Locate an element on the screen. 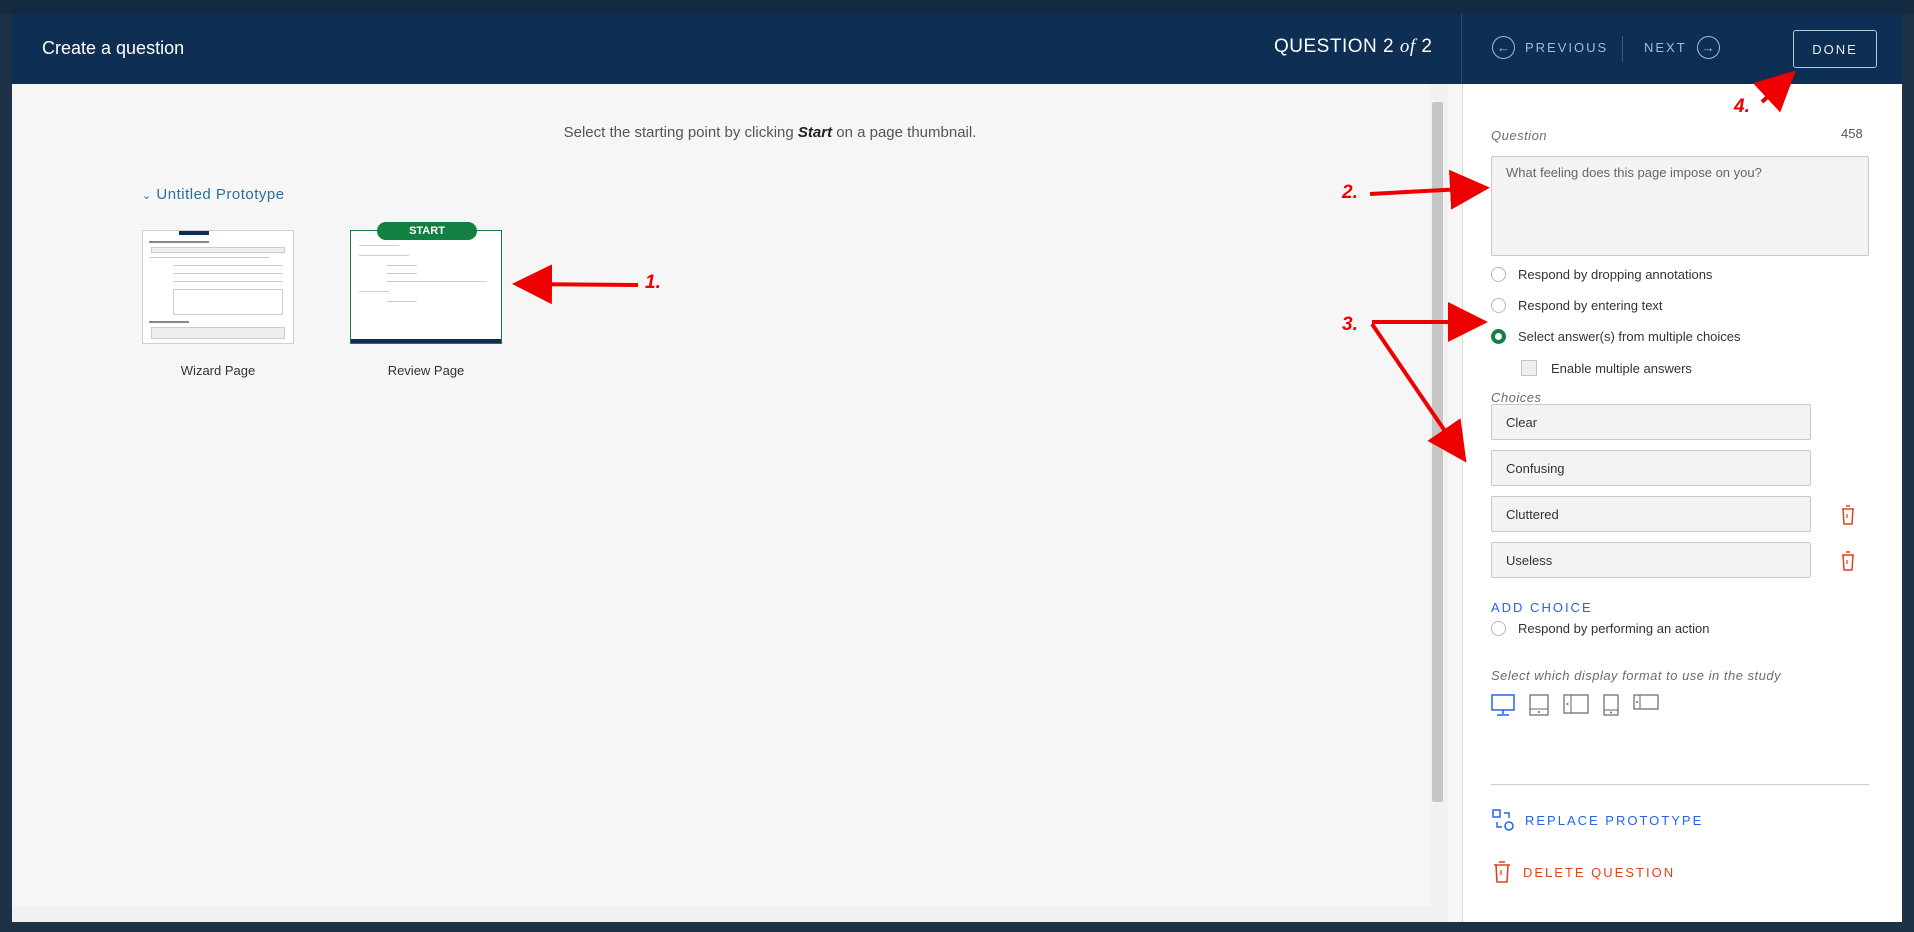 This screenshot has width=1914, height=932. previous-label: PREVIOUS is located at coordinates (1567, 47).